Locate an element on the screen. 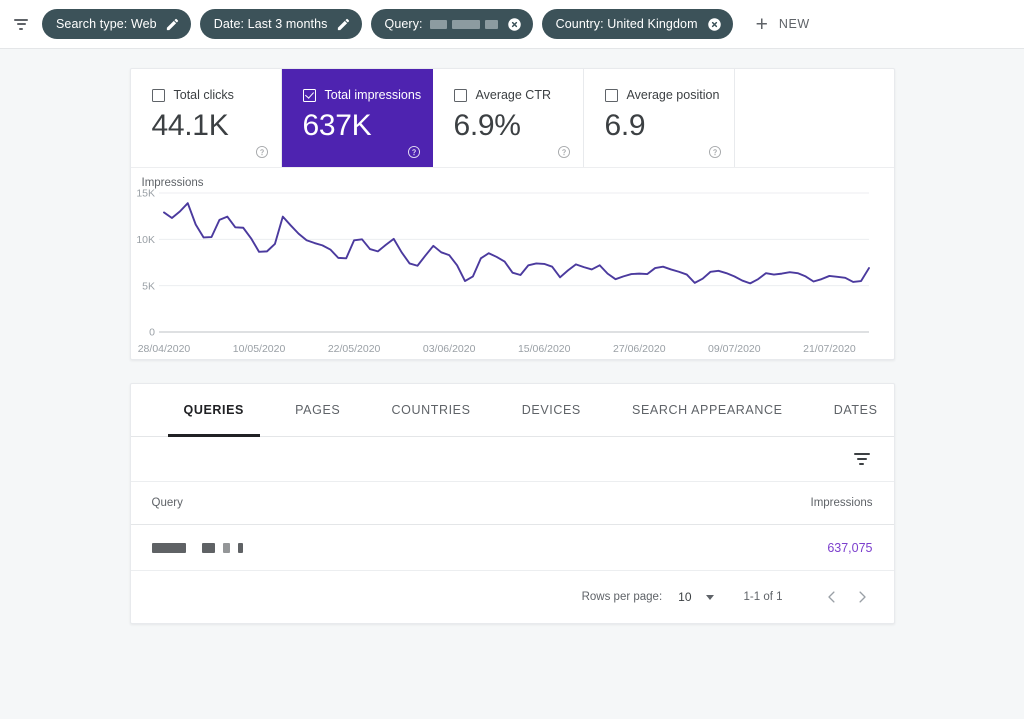  y-axis-tick-label: 15K is located at coordinates (145, 194).